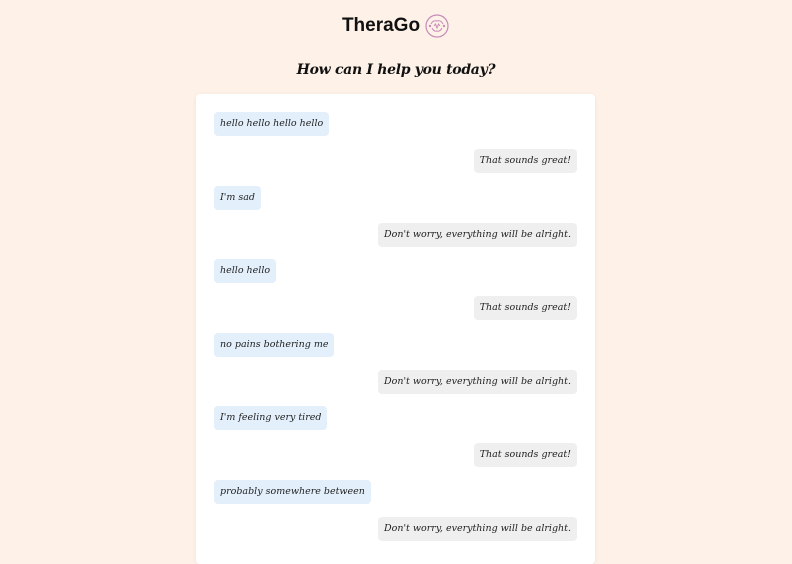 This screenshot has height=564, width=792. I want to click on brain-heart-logo-icon, so click(437, 26).